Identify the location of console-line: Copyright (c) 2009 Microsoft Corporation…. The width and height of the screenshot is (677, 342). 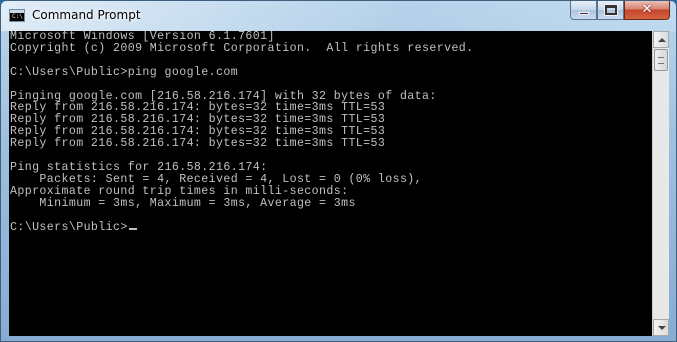
(242, 48).